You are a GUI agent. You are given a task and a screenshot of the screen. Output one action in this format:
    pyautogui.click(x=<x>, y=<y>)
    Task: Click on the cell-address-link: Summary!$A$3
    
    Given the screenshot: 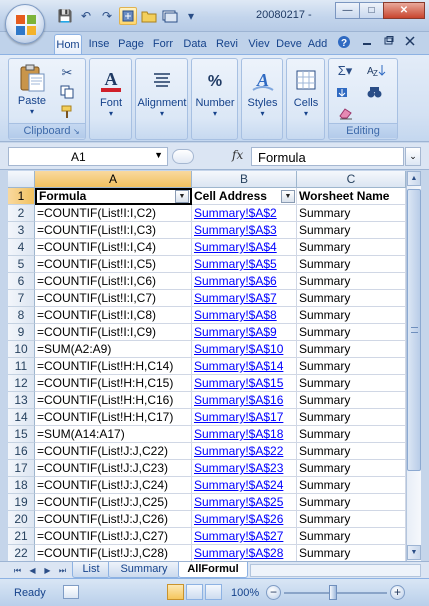 What is the action you would take?
    pyautogui.click(x=244, y=230)
    